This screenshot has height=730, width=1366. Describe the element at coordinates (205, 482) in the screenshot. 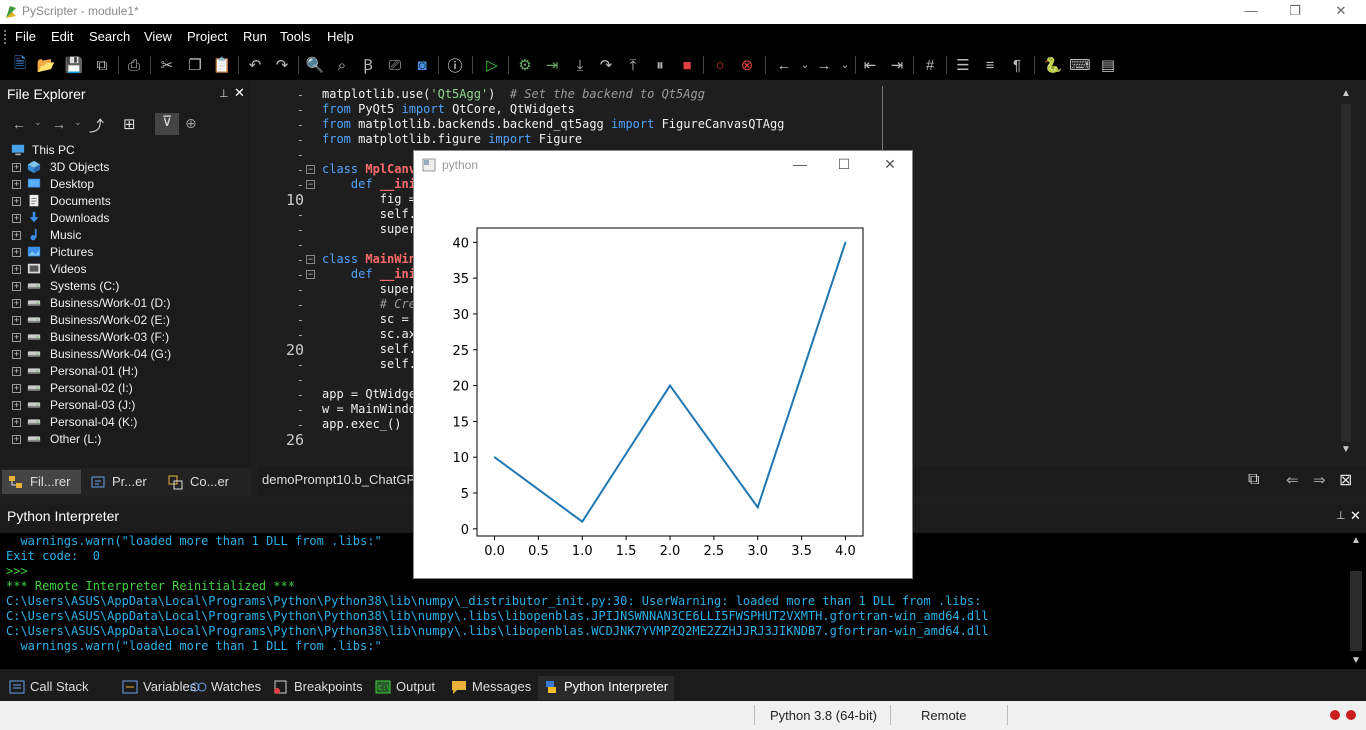

I see `tab-code-explorer: Co...er` at that location.